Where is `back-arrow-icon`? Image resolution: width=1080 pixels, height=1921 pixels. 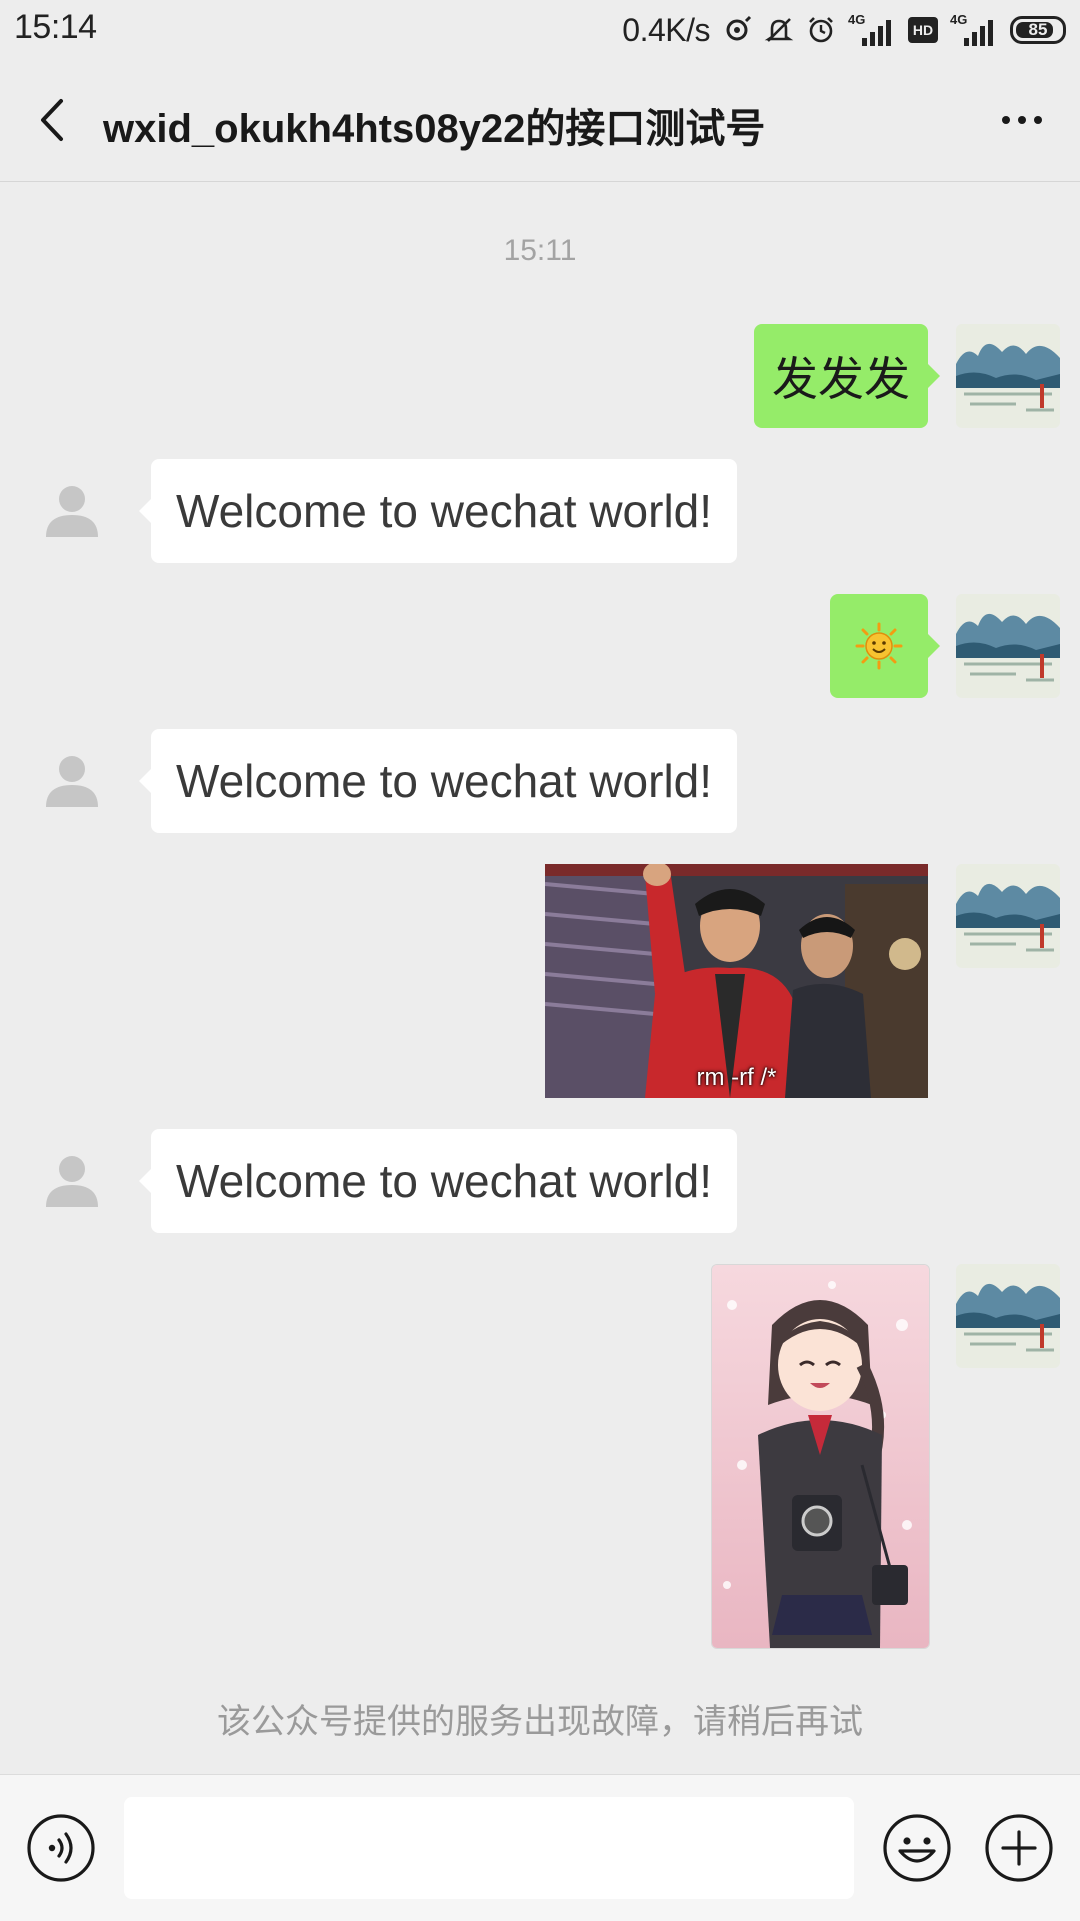
back-arrow-icon is located at coordinates (52, 120).